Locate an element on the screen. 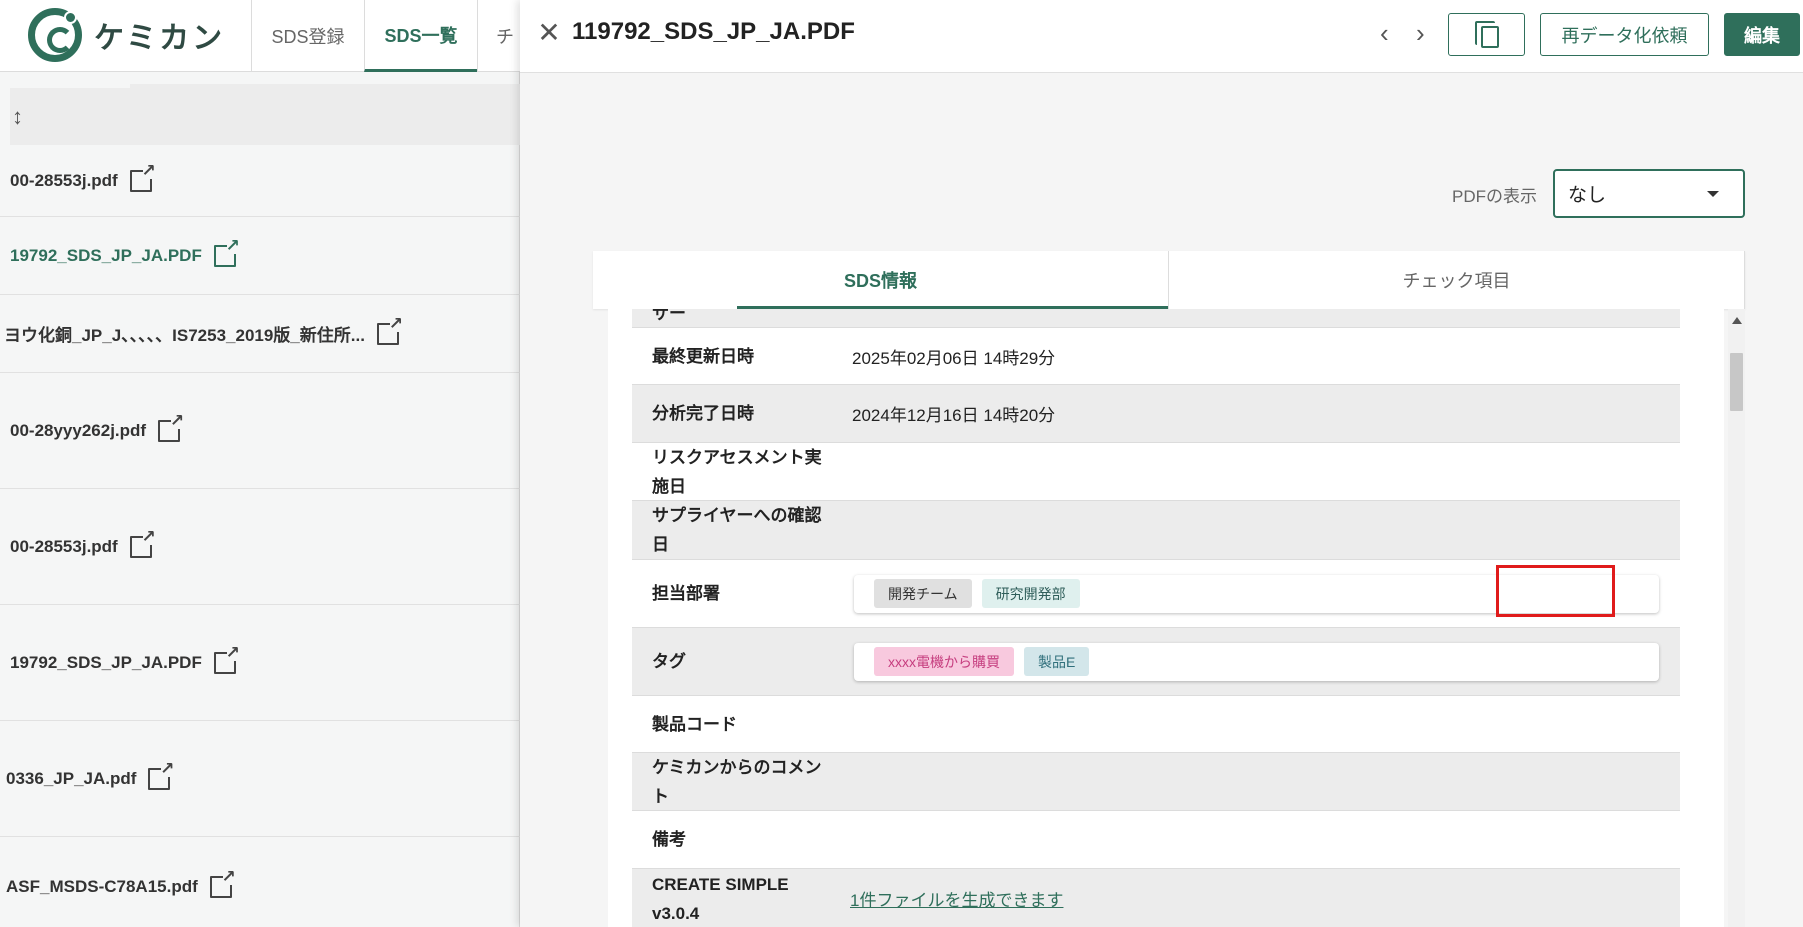 This screenshot has height=927, width=1803. top-nav: ケミカン SDS登録 SDS一覧 チ is located at coordinates (260, 36).